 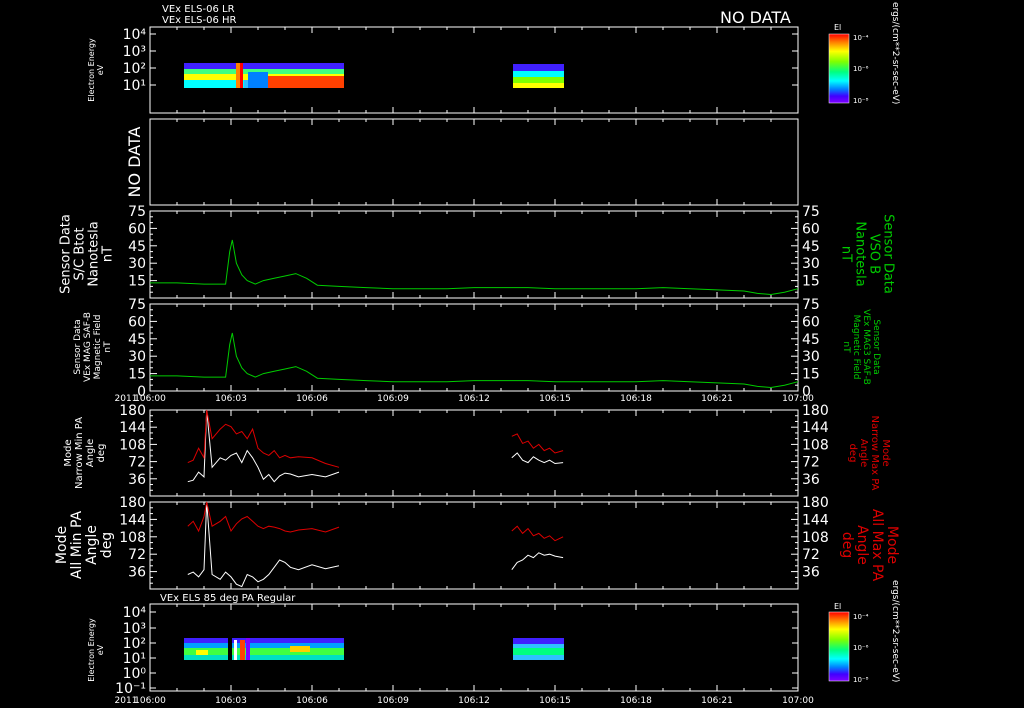 What do you see at coordinates (198, 9) in the screenshot?
I see `dataset-title-lr: VEx ELS-06 LR` at bounding box center [198, 9].